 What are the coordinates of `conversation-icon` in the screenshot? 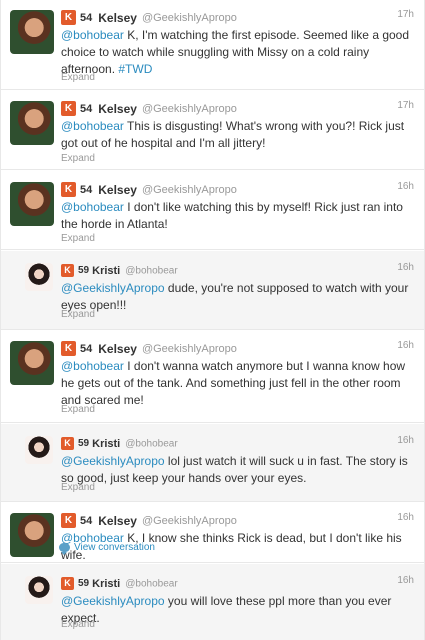 It's located at (64, 548).